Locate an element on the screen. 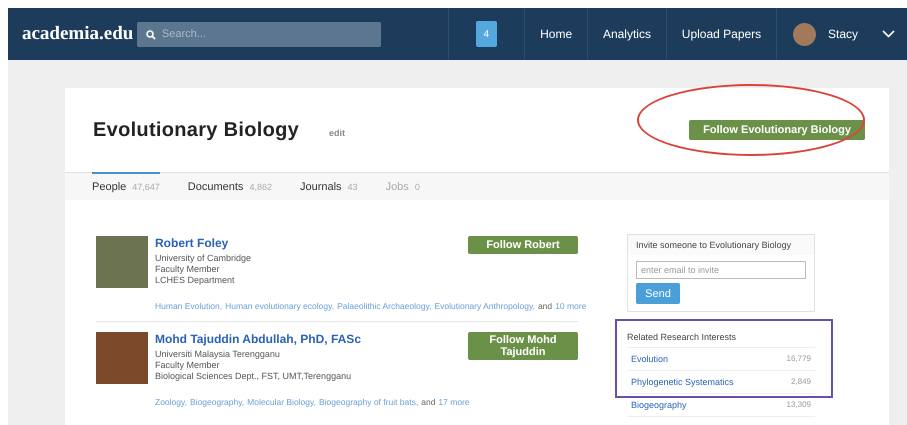 Image resolution: width=907 pixels, height=425 pixels. topic-title: Evolutionary Biology is located at coordinates (196, 130).